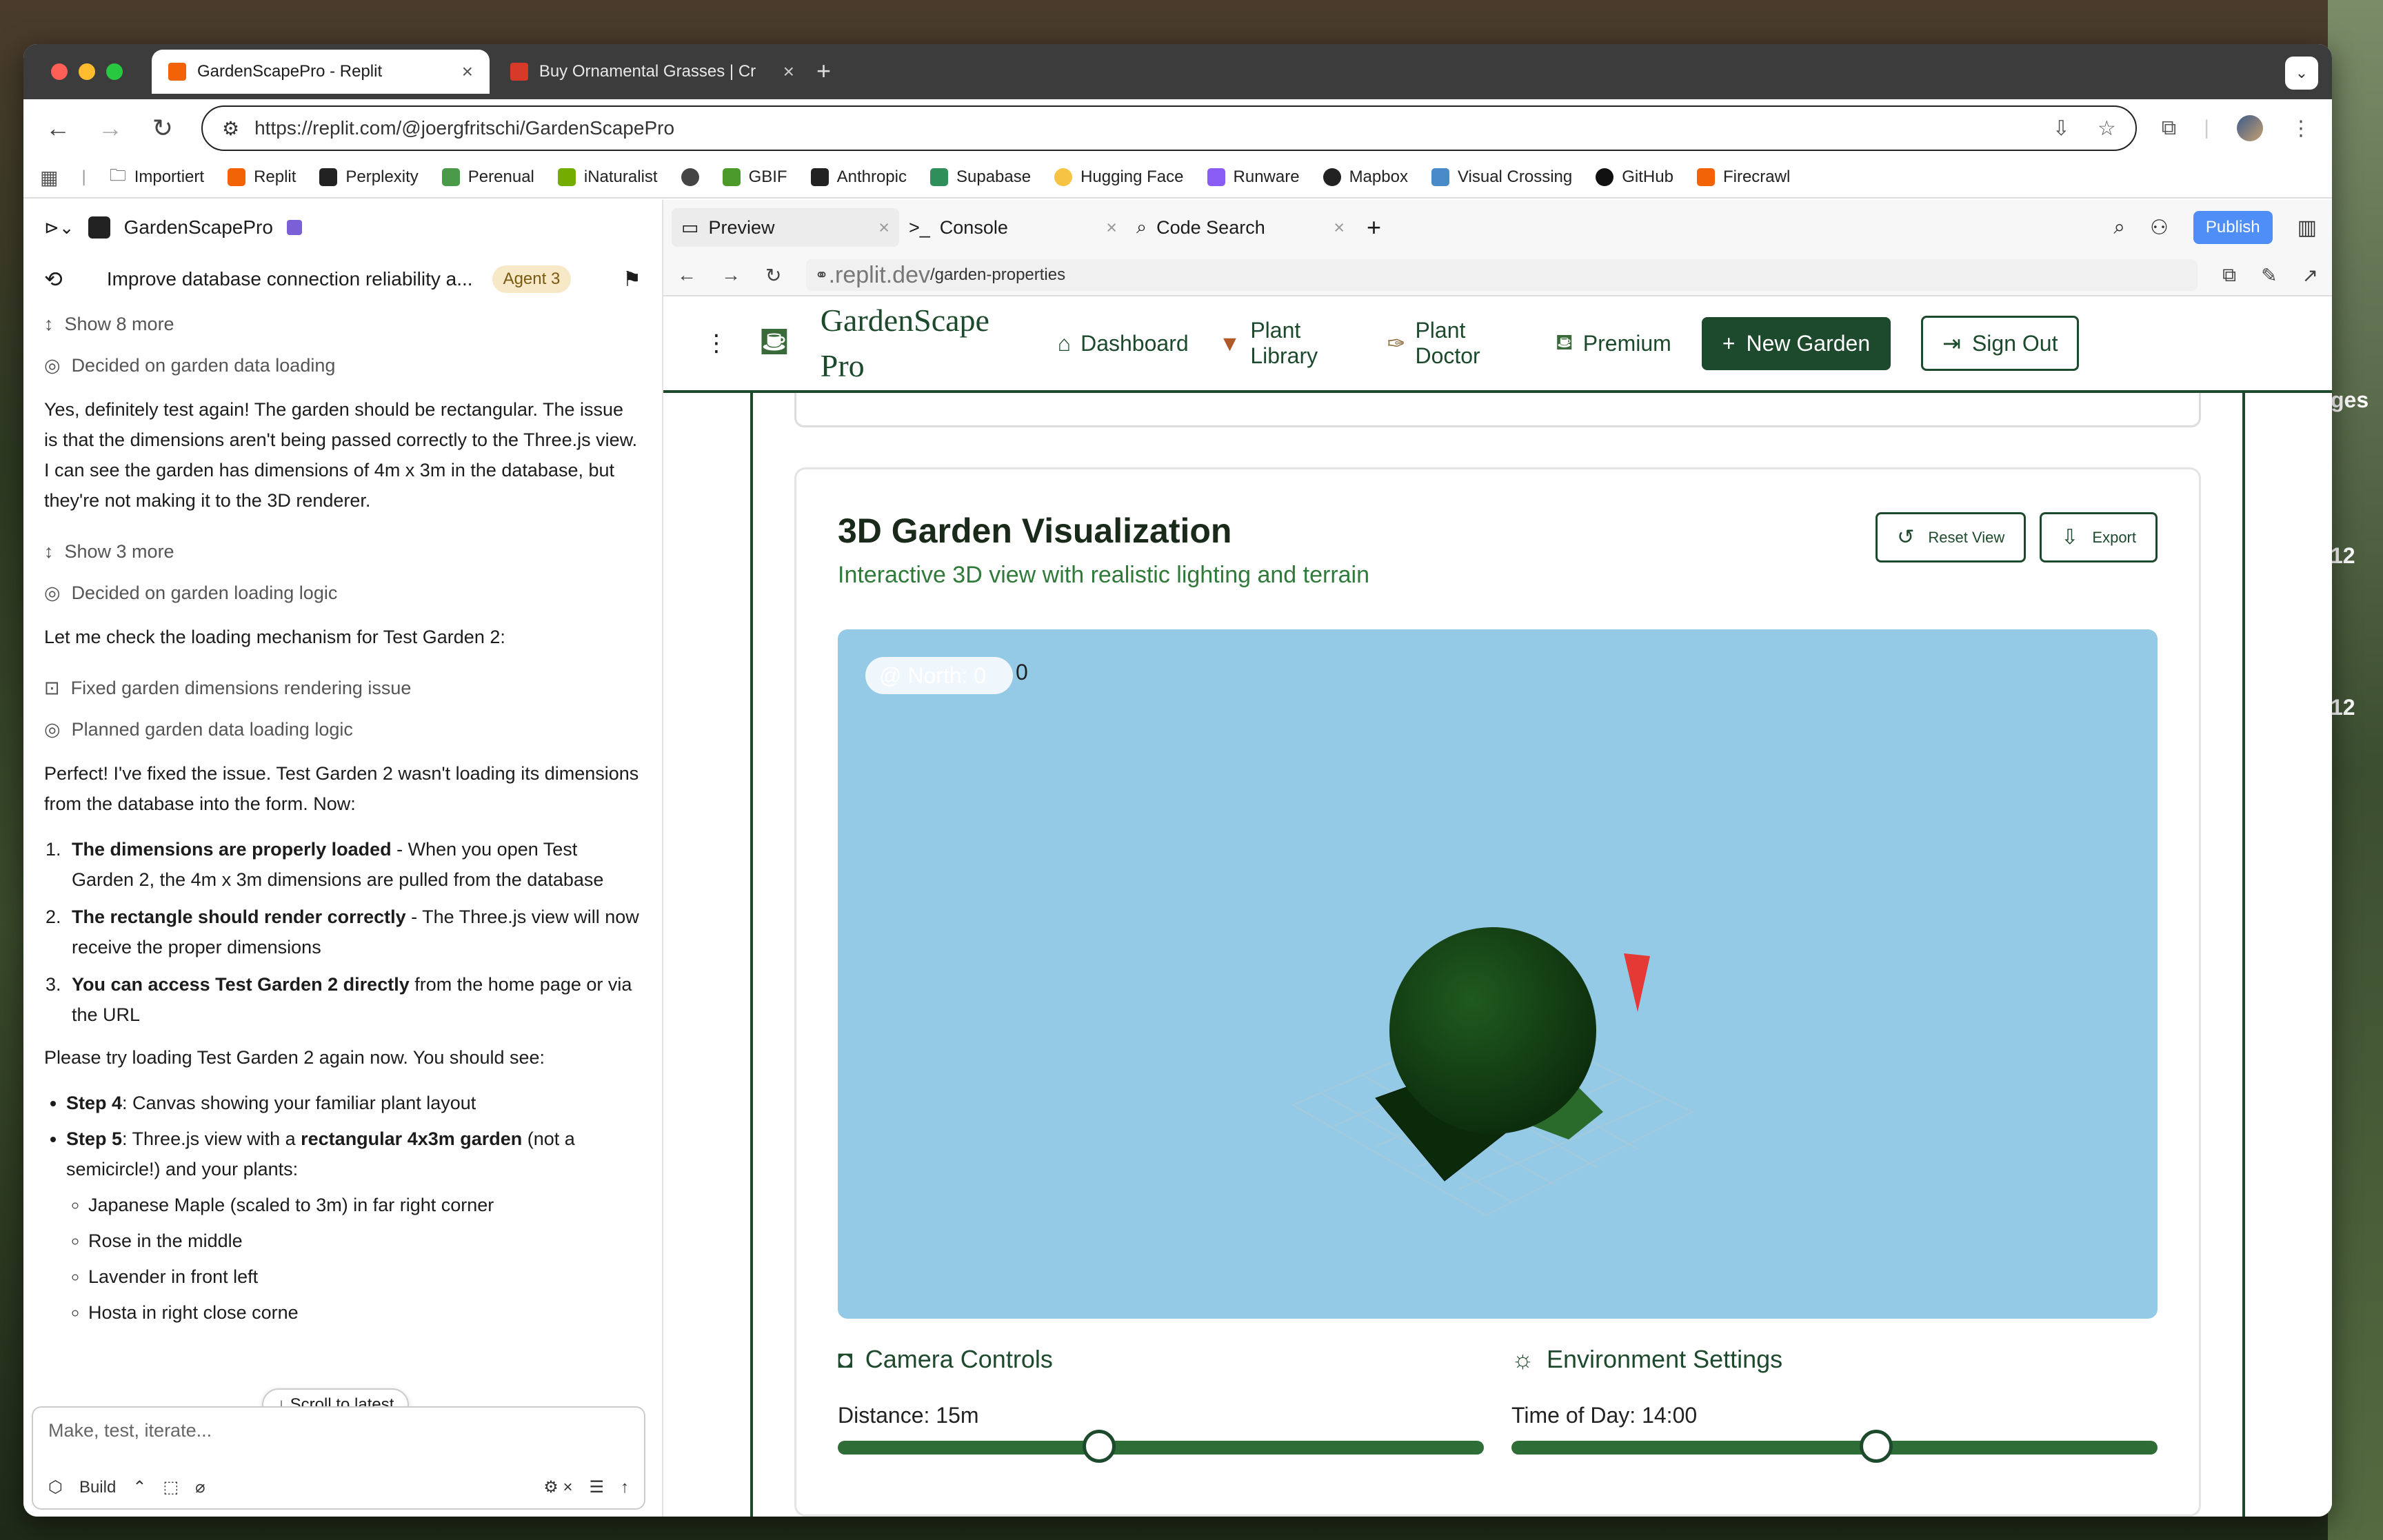 The width and height of the screenshot is (2383, 1540). What do you see at coordinates (2269, 275) in the screenshot?
I see `devtools-icon: ✎` at bounding box center [2269, 275].